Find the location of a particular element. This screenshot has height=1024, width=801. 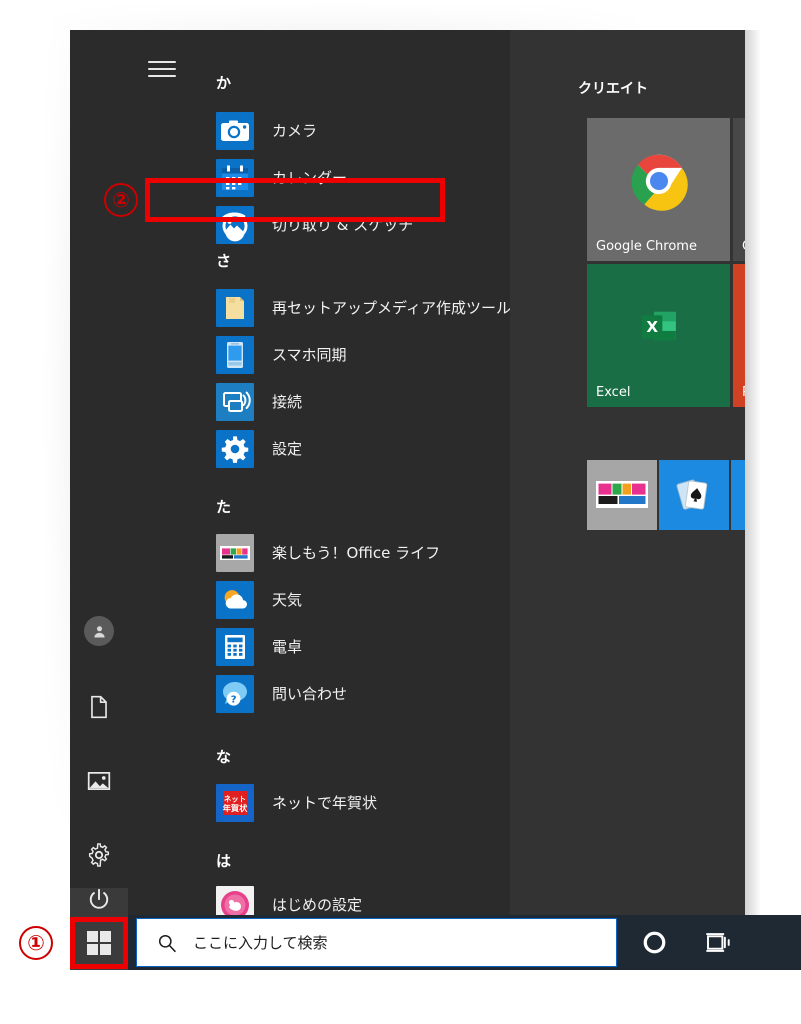

app-list-item-label: ネットで年賀状 is located at coordinates (325, 802).